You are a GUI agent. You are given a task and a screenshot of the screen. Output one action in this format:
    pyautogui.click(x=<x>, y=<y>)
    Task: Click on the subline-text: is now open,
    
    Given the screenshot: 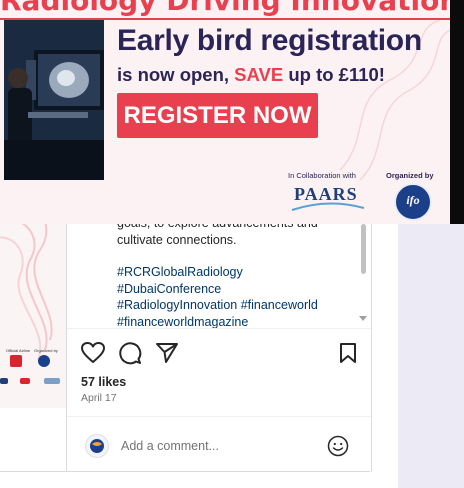 What is the action you would take?
    pyautogui.click(x=176, y=74)
    